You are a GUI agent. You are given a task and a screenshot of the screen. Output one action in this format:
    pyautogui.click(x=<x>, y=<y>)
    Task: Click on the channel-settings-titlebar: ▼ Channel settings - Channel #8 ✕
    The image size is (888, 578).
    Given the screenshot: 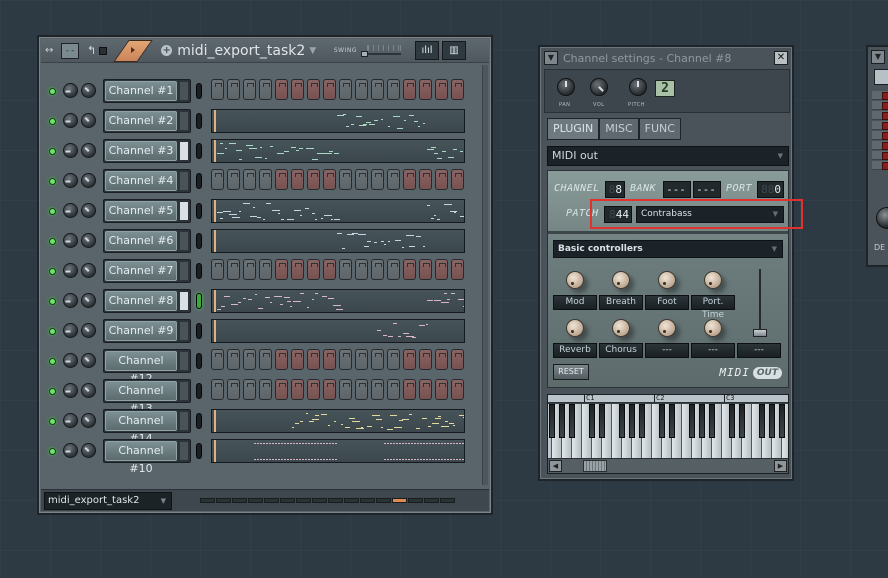 What is the action you would take?
    pyautogui.click(x=666, y=58)
    